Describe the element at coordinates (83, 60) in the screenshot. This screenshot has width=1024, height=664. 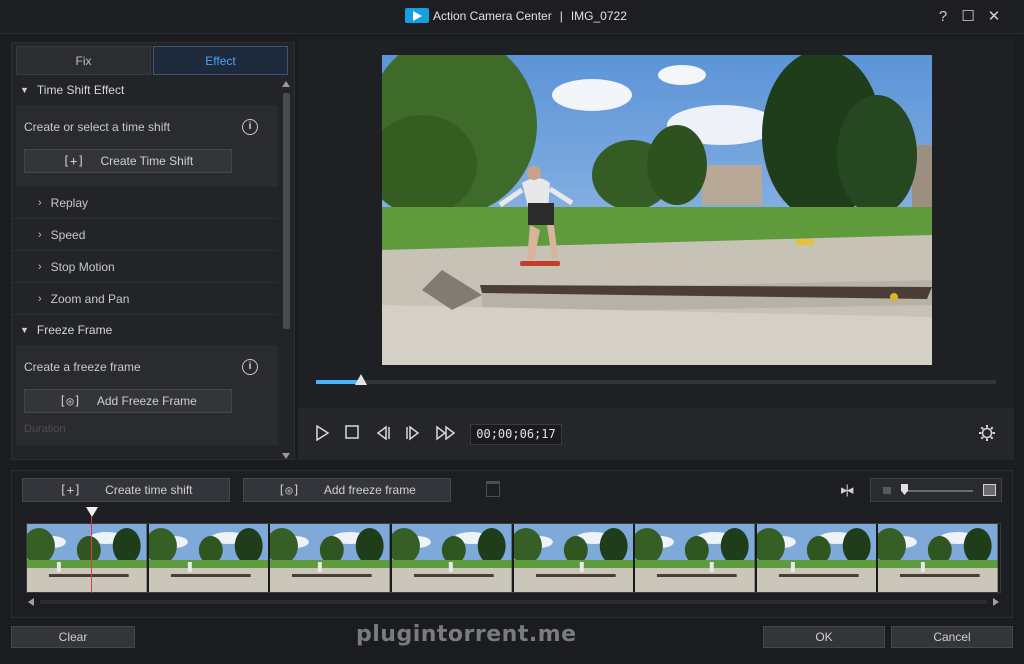
I see `tab-fix: Fix` at that location.